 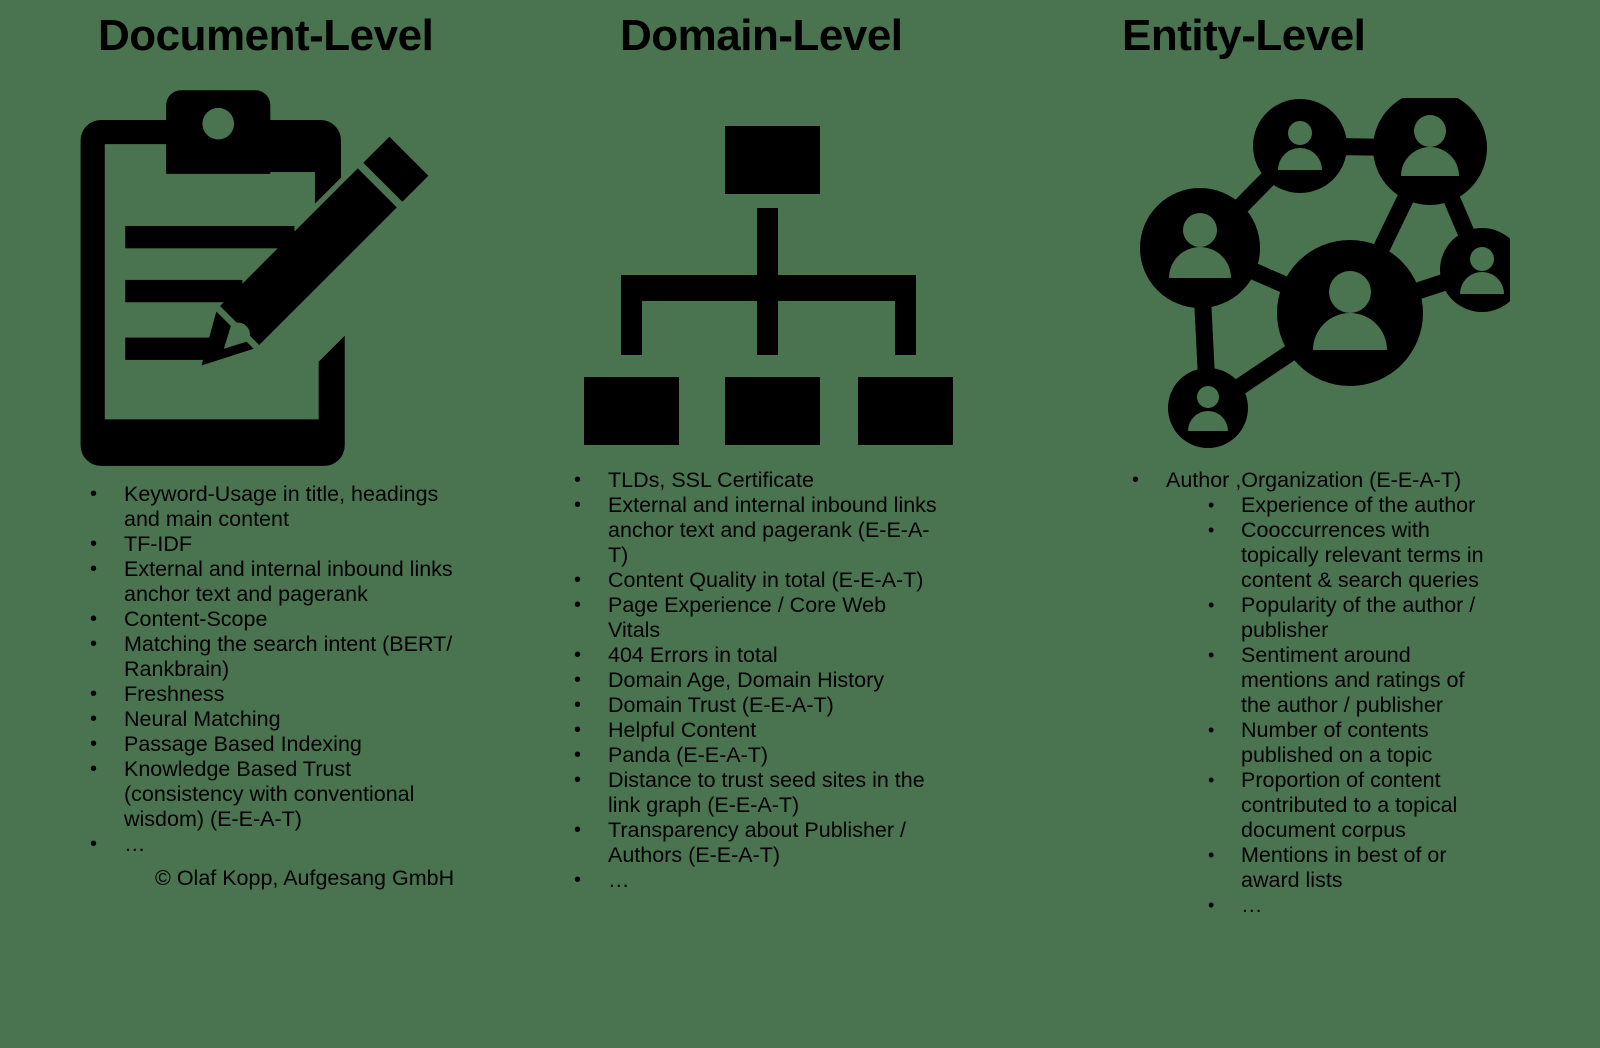 I want to click on list-item-label: Freshness, so click(x=174, y=694).